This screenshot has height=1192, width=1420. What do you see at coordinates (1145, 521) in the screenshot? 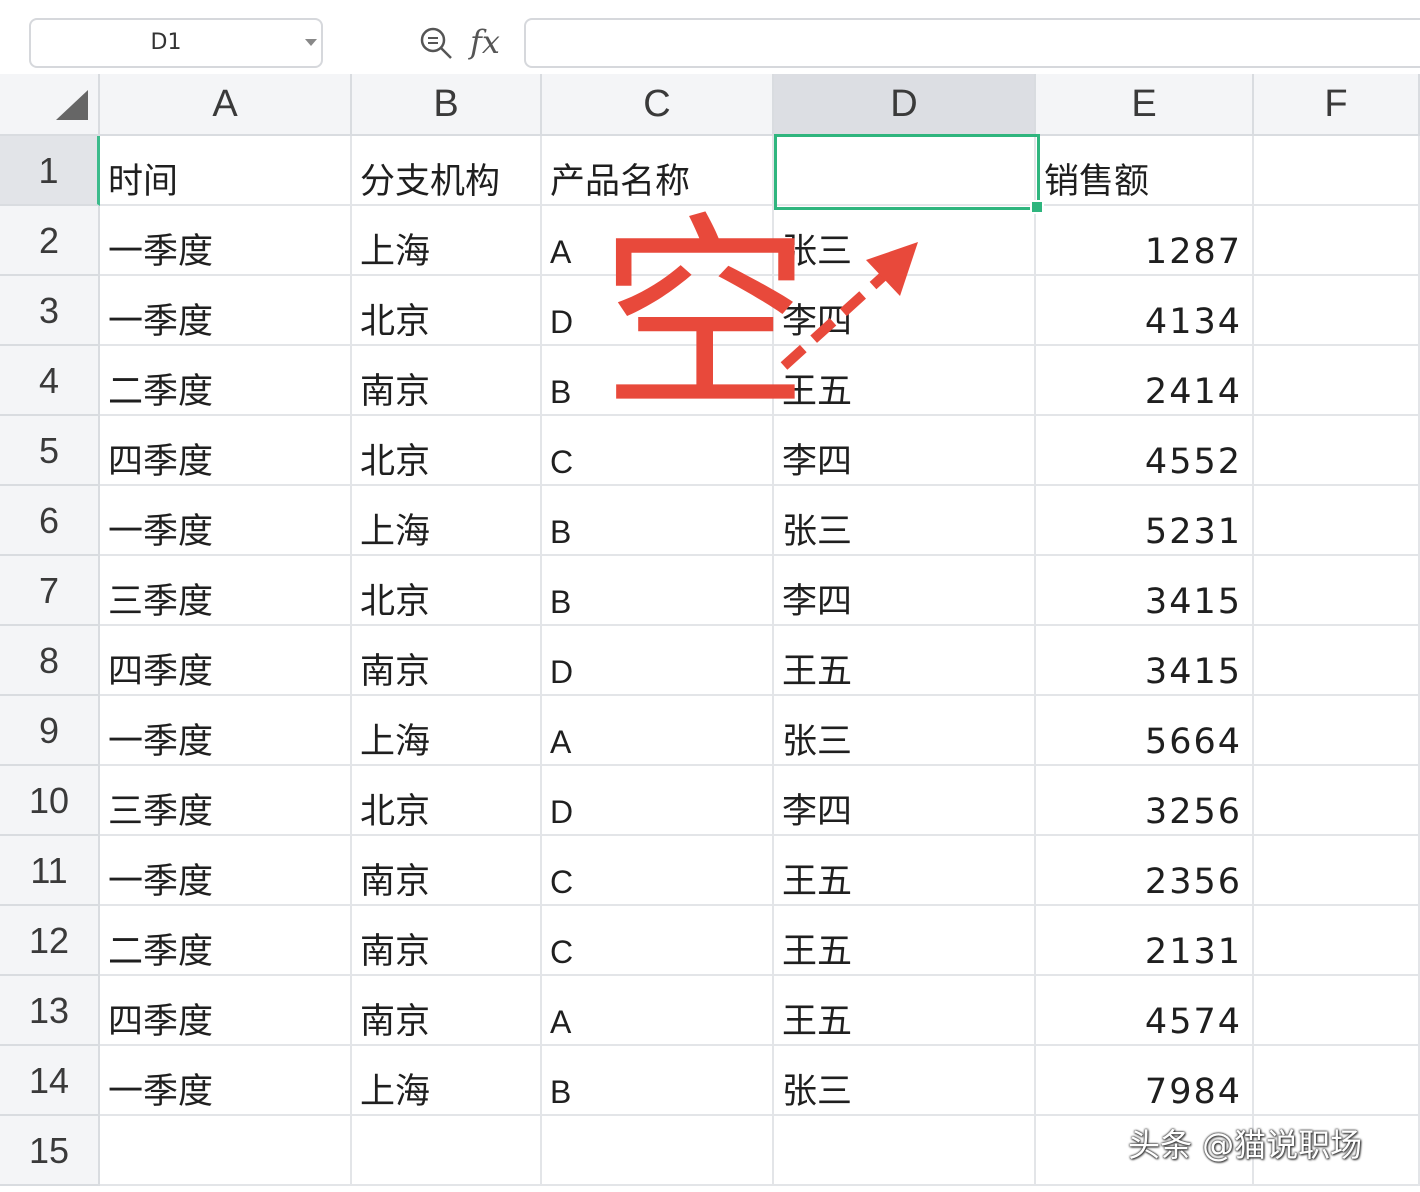
I see `cell-e6: 5231` at bounding box center [1145, 521].